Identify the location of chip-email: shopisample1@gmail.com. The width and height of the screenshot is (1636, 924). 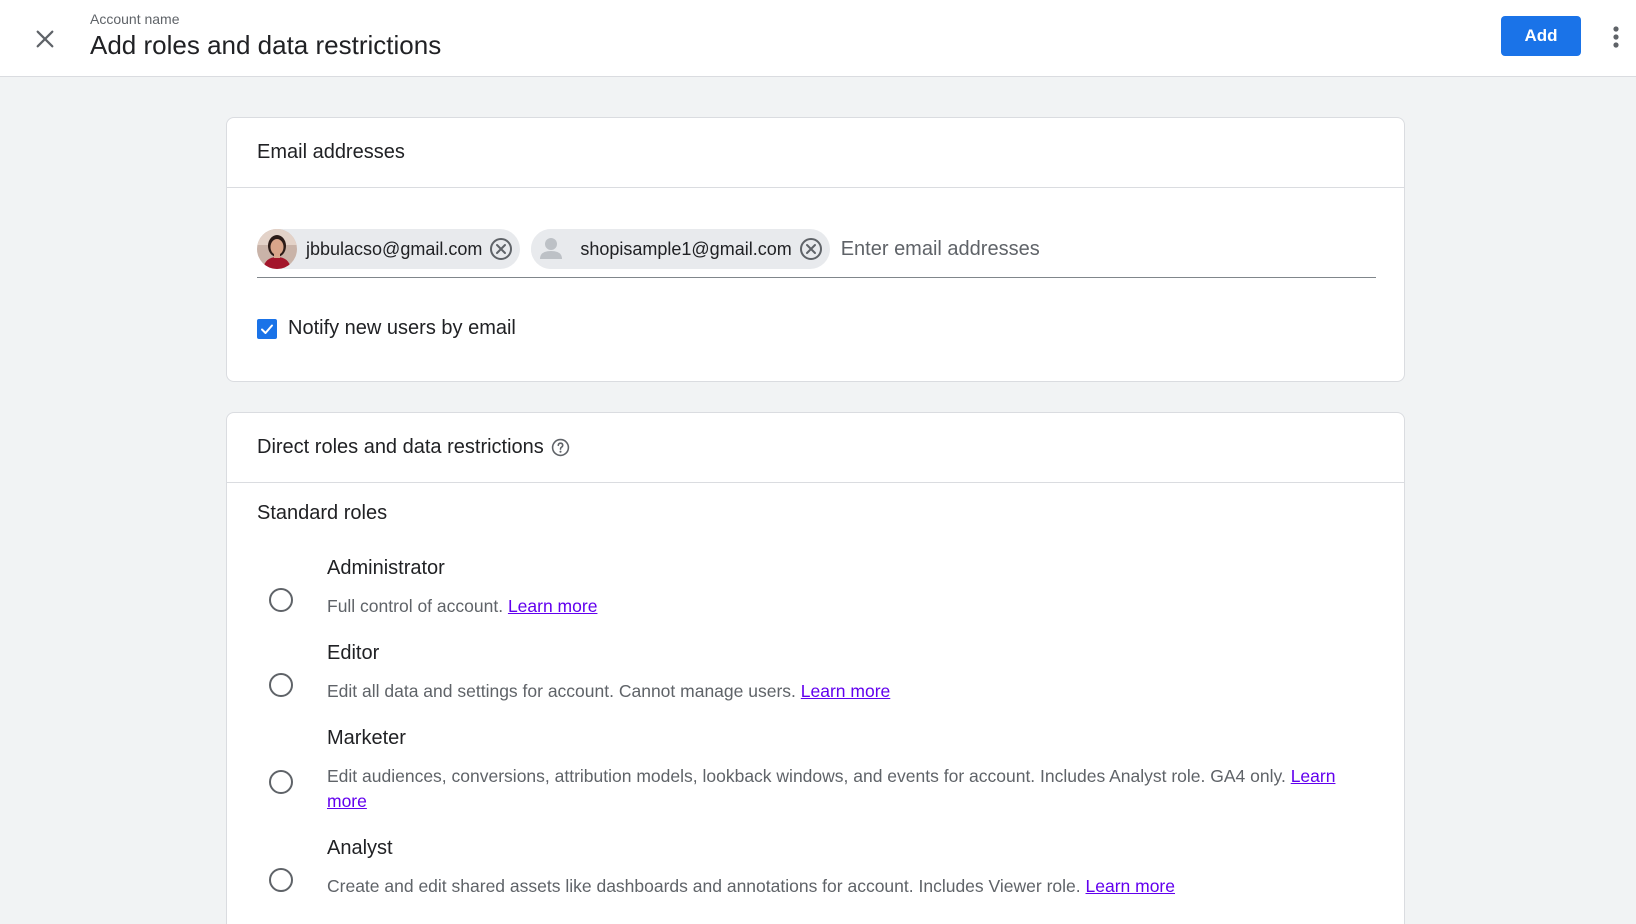
(686, 248).